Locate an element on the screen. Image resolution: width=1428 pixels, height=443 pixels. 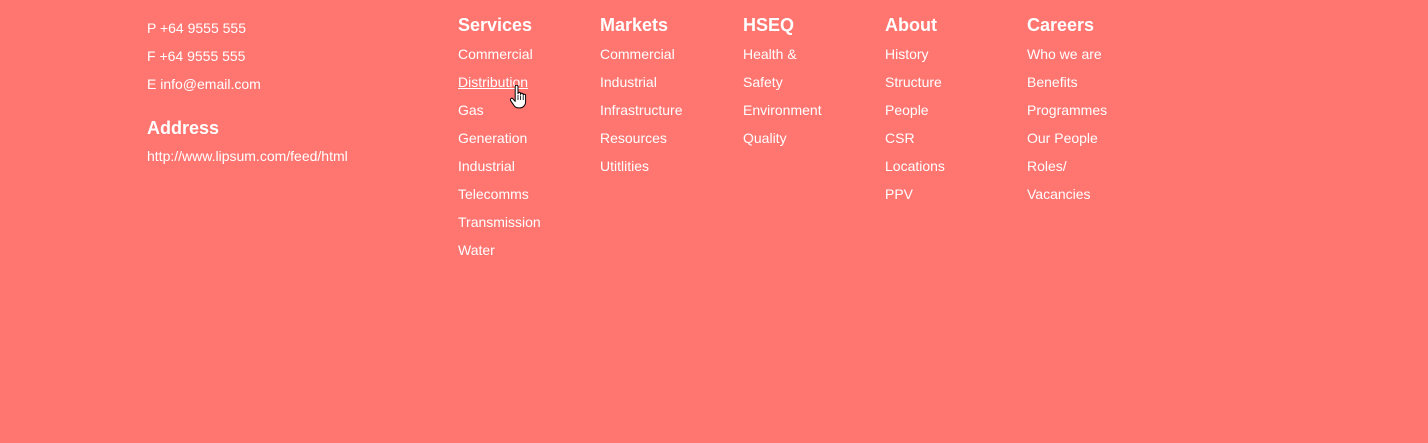
contact-email: E info@email.com is located at coordinates (292, 84).